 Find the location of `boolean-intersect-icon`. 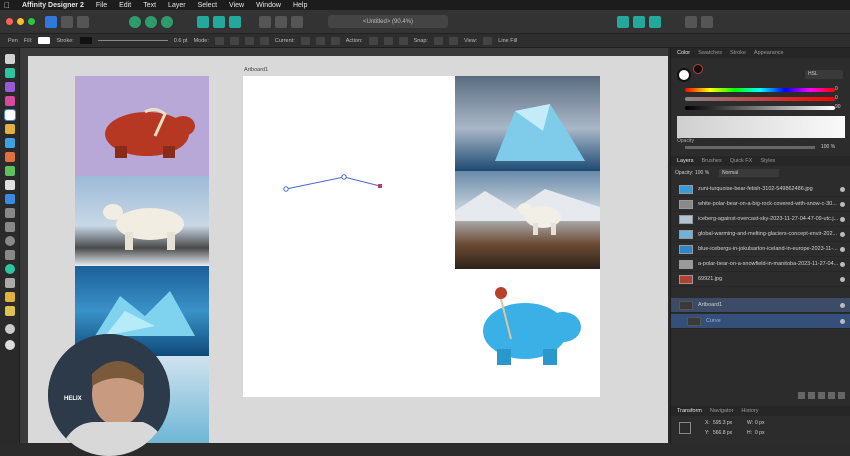

boolean-intersect-icon is located at coordinates (297, 21).